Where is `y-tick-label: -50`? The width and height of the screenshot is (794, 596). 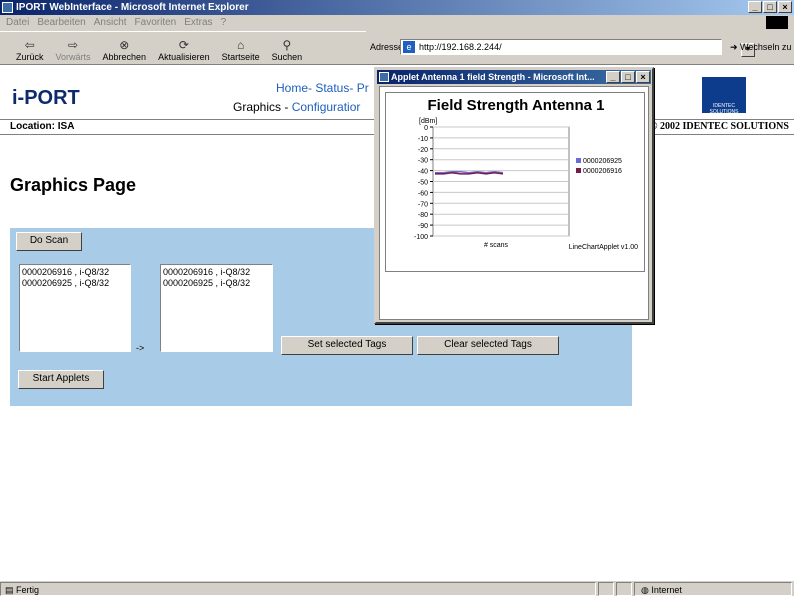 y-tick-label: -50 is located at coordinates (423, 183).